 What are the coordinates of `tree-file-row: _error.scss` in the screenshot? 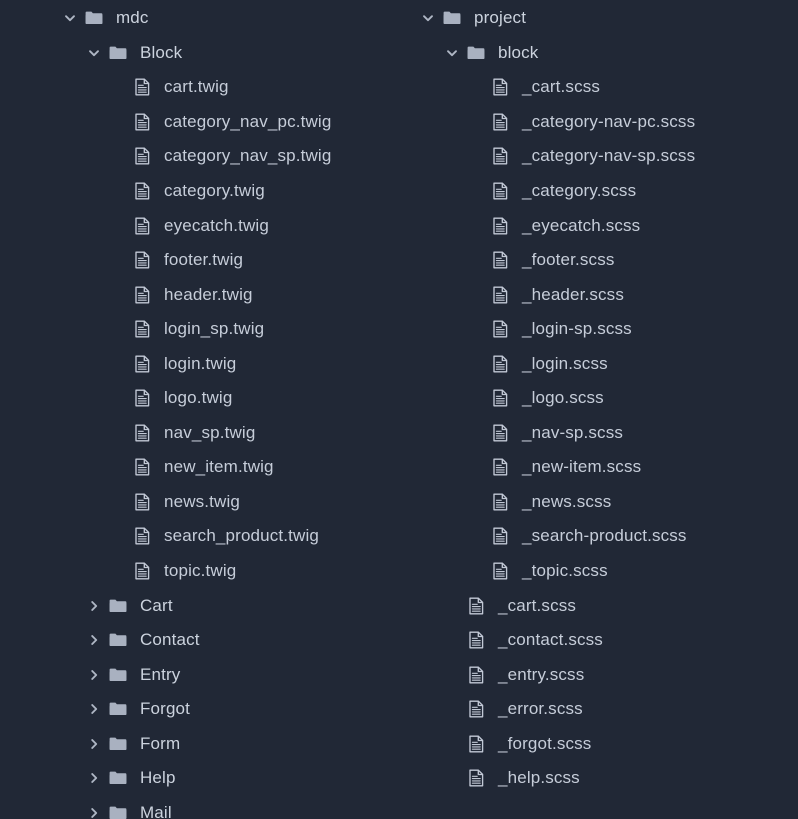 It's located at (603, 709).